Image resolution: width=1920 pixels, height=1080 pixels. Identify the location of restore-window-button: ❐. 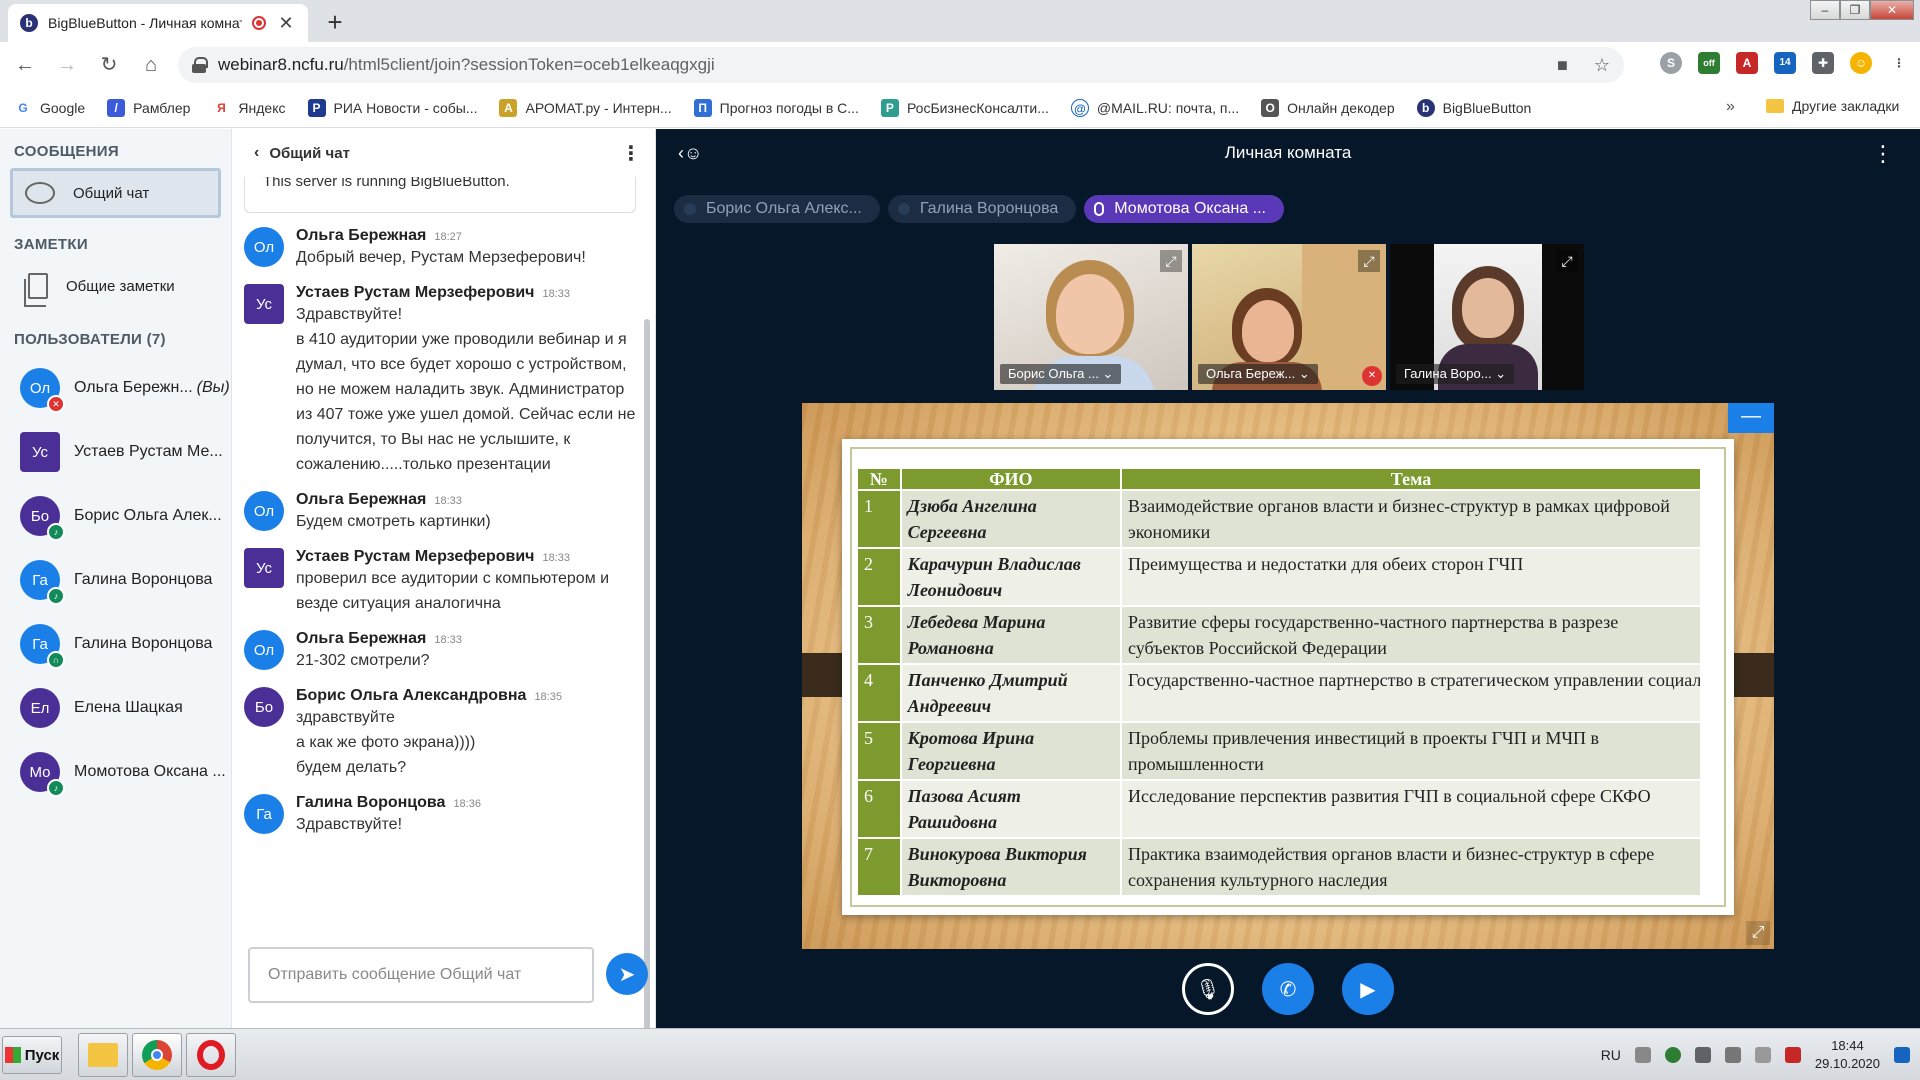
(1855, 10).